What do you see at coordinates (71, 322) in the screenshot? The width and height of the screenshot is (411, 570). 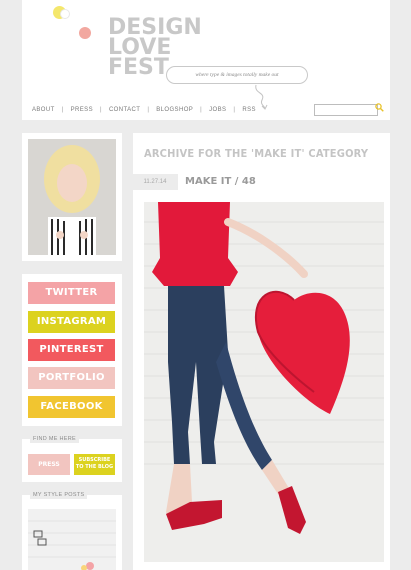 I see `instagram-button: INSTAGRAM` at bounding box center [71, 322].